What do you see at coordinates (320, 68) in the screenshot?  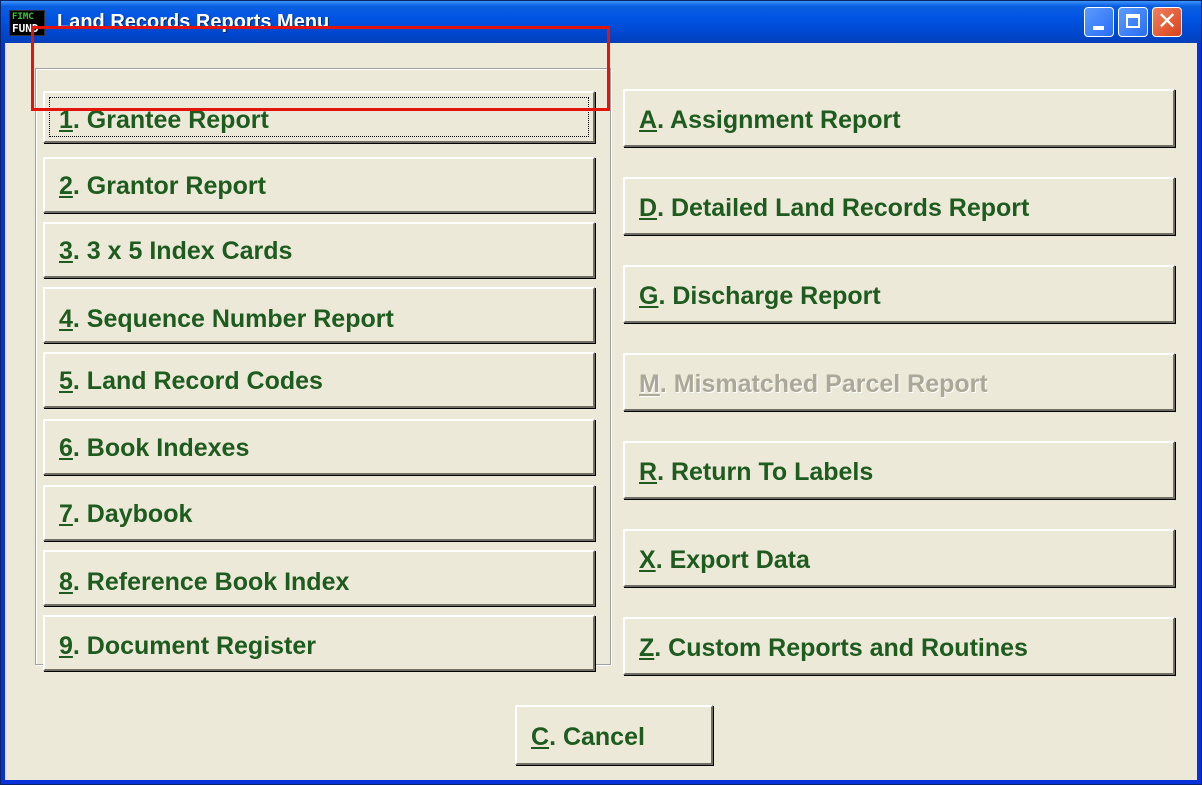 I see `highlight-box` at bounding box center [320, 68].